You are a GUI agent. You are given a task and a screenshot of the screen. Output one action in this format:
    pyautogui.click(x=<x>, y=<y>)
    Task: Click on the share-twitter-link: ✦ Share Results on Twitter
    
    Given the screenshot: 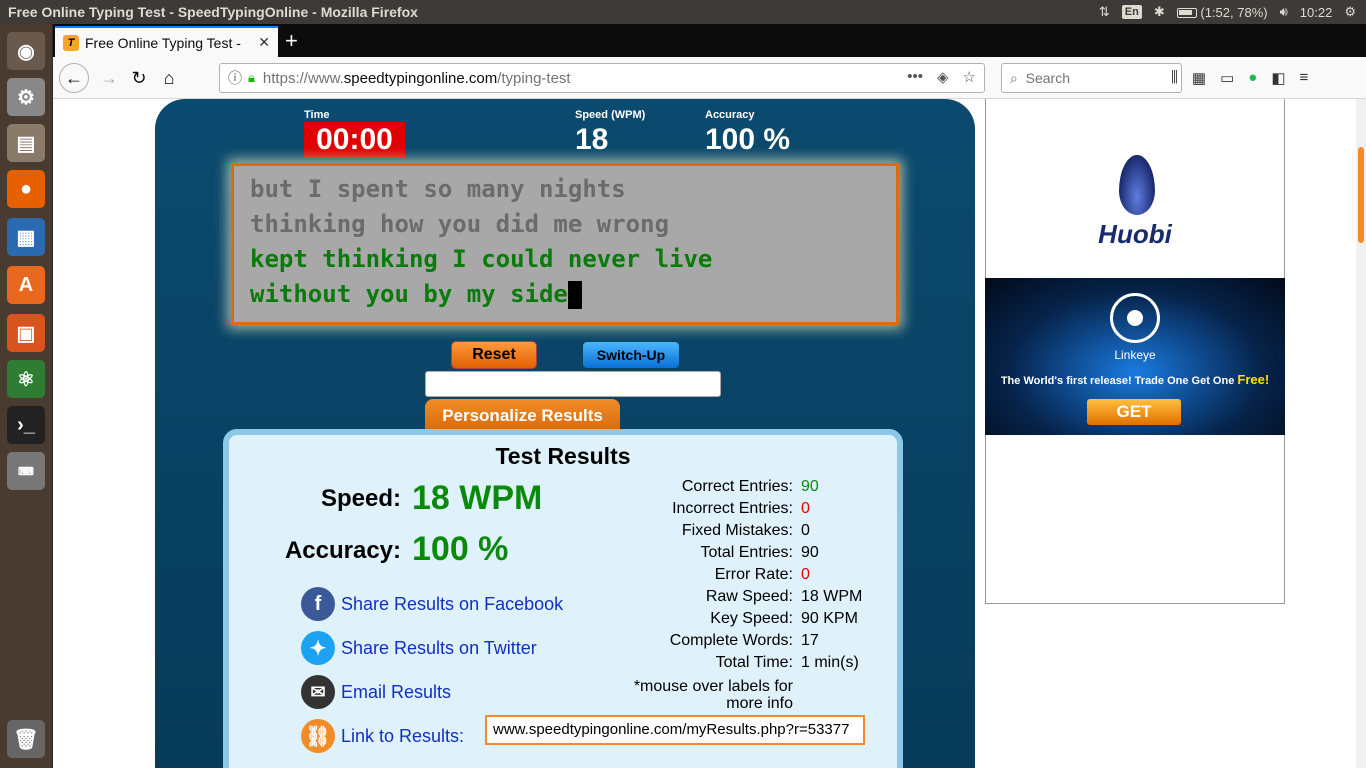 What is the action you would take?
    pyautogui.click(x=419, y=648)
    